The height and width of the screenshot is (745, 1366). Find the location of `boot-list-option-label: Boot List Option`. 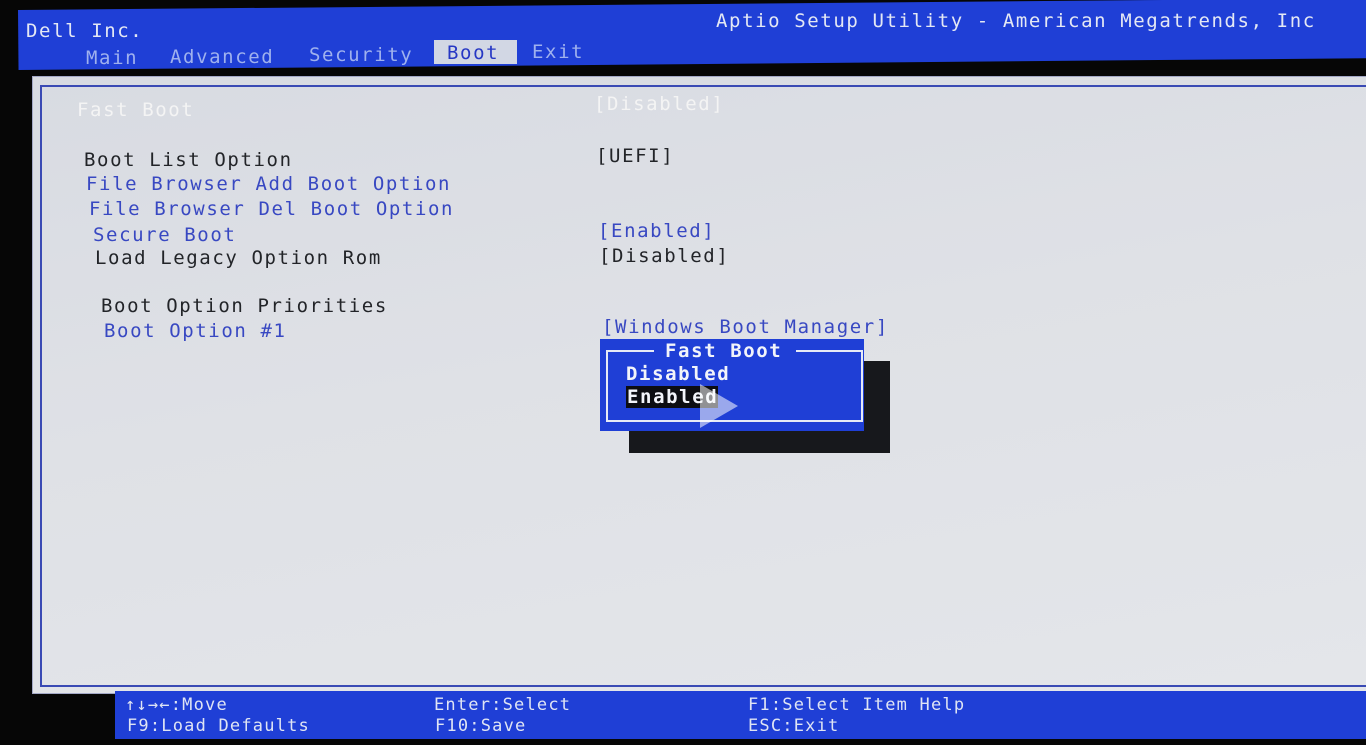

boot-list-option-label: Boot List Option is located at coordinates (188, 160).